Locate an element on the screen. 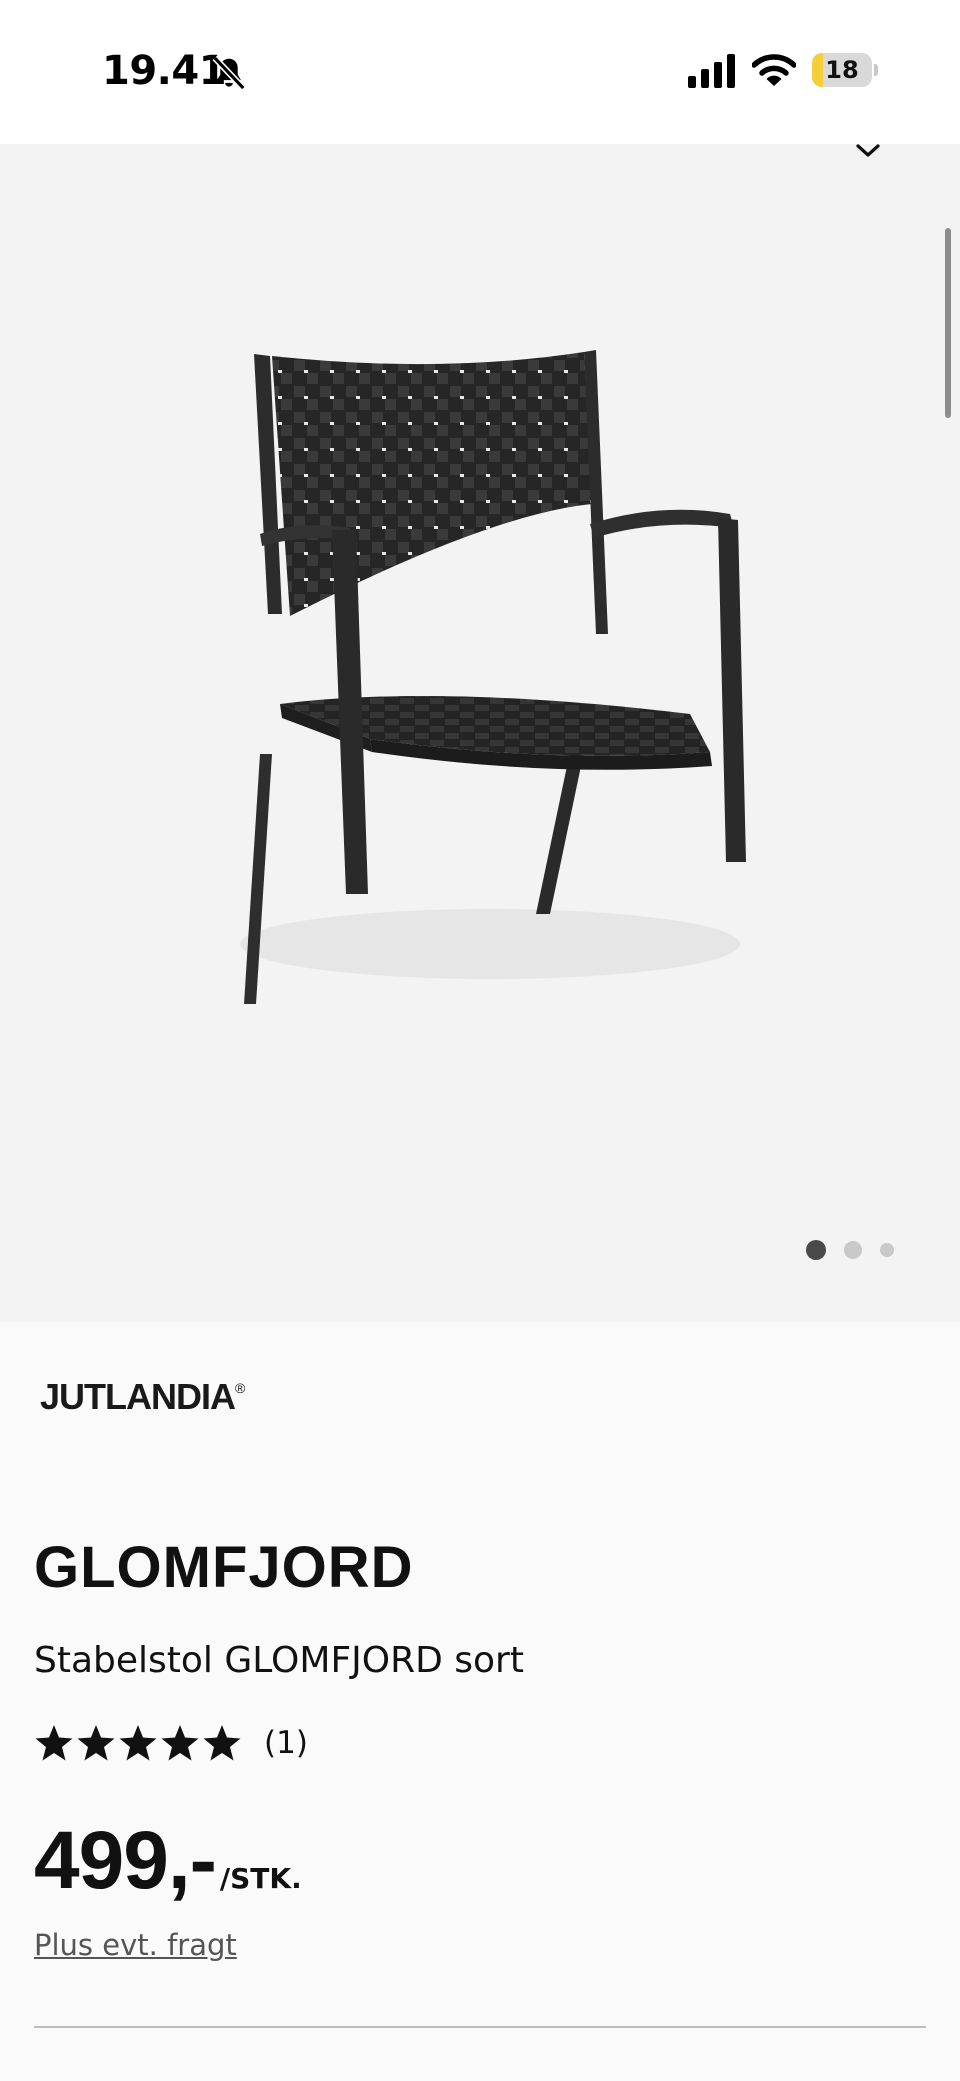 The width and height of the screenshot is (960, 2081). scroll-indicator is located at coordinates (948, 323).